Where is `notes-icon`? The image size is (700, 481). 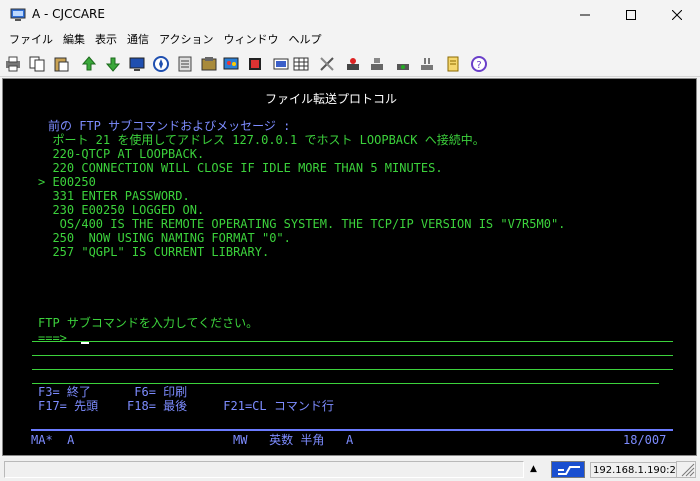
notes-icon is located at coordinates (453, 64).